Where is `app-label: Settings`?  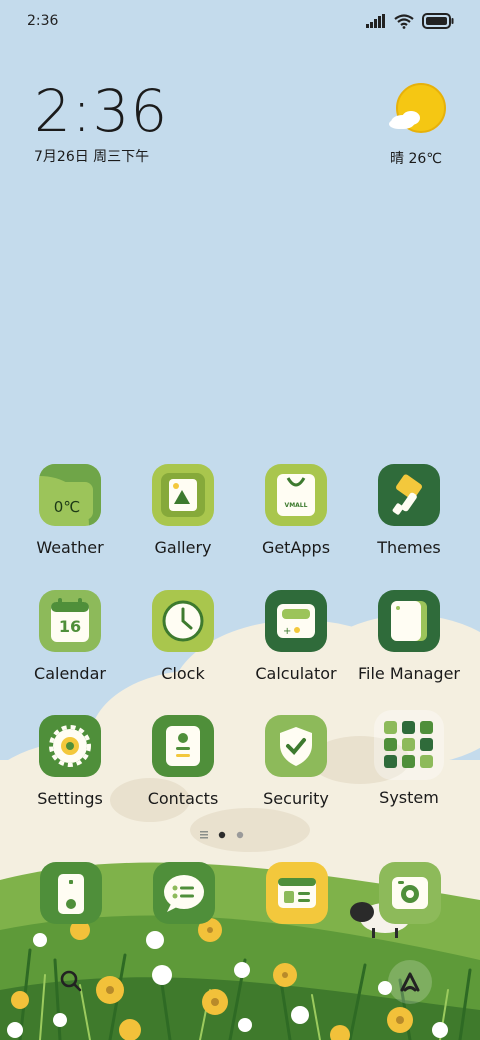 app-label: Settings is located at coordinates (70, 798).